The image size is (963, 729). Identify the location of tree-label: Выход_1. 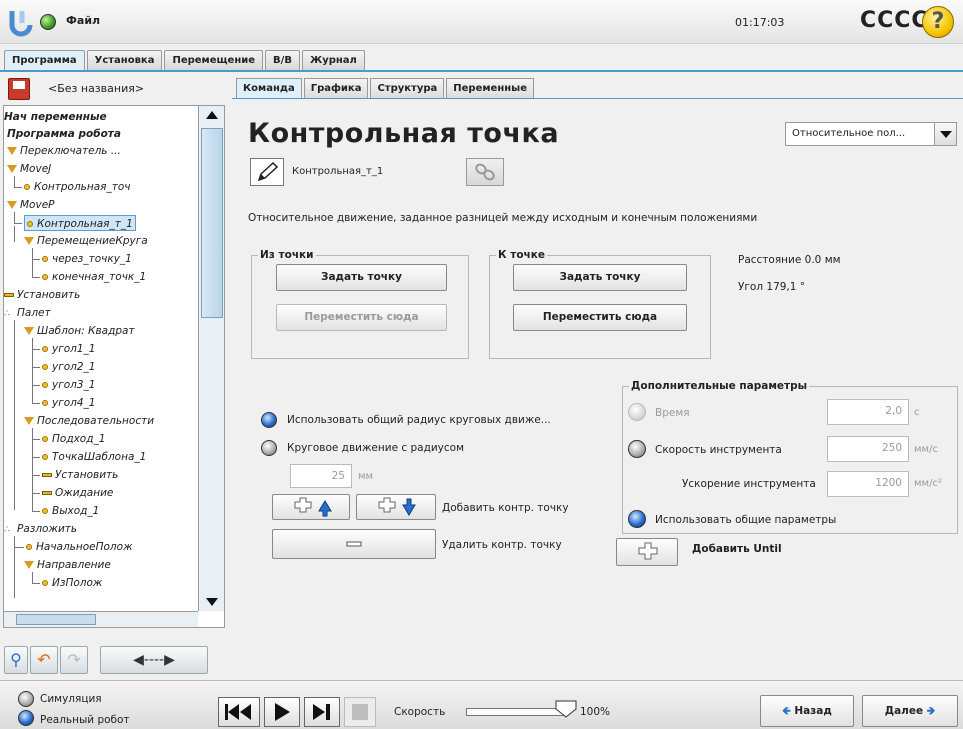
(76, 511).